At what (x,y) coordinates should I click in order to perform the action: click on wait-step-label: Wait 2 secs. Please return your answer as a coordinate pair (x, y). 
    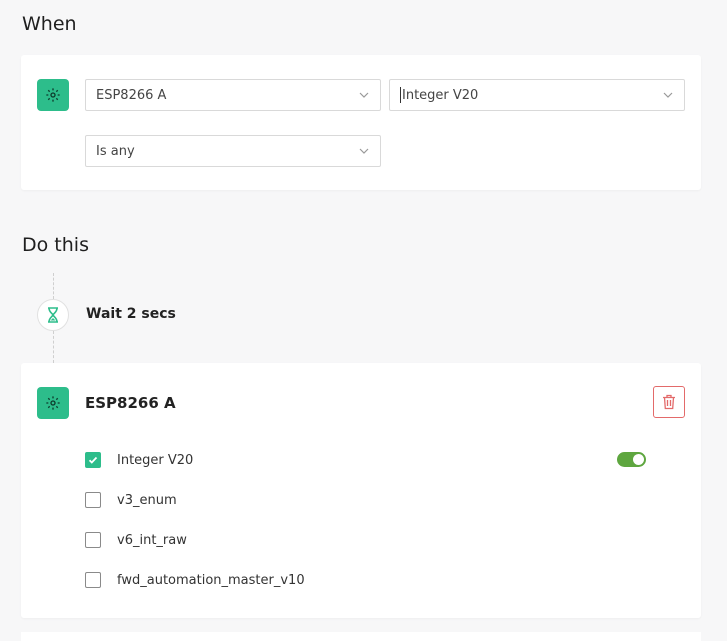
    Looking at the image, I should click on (131, 314).